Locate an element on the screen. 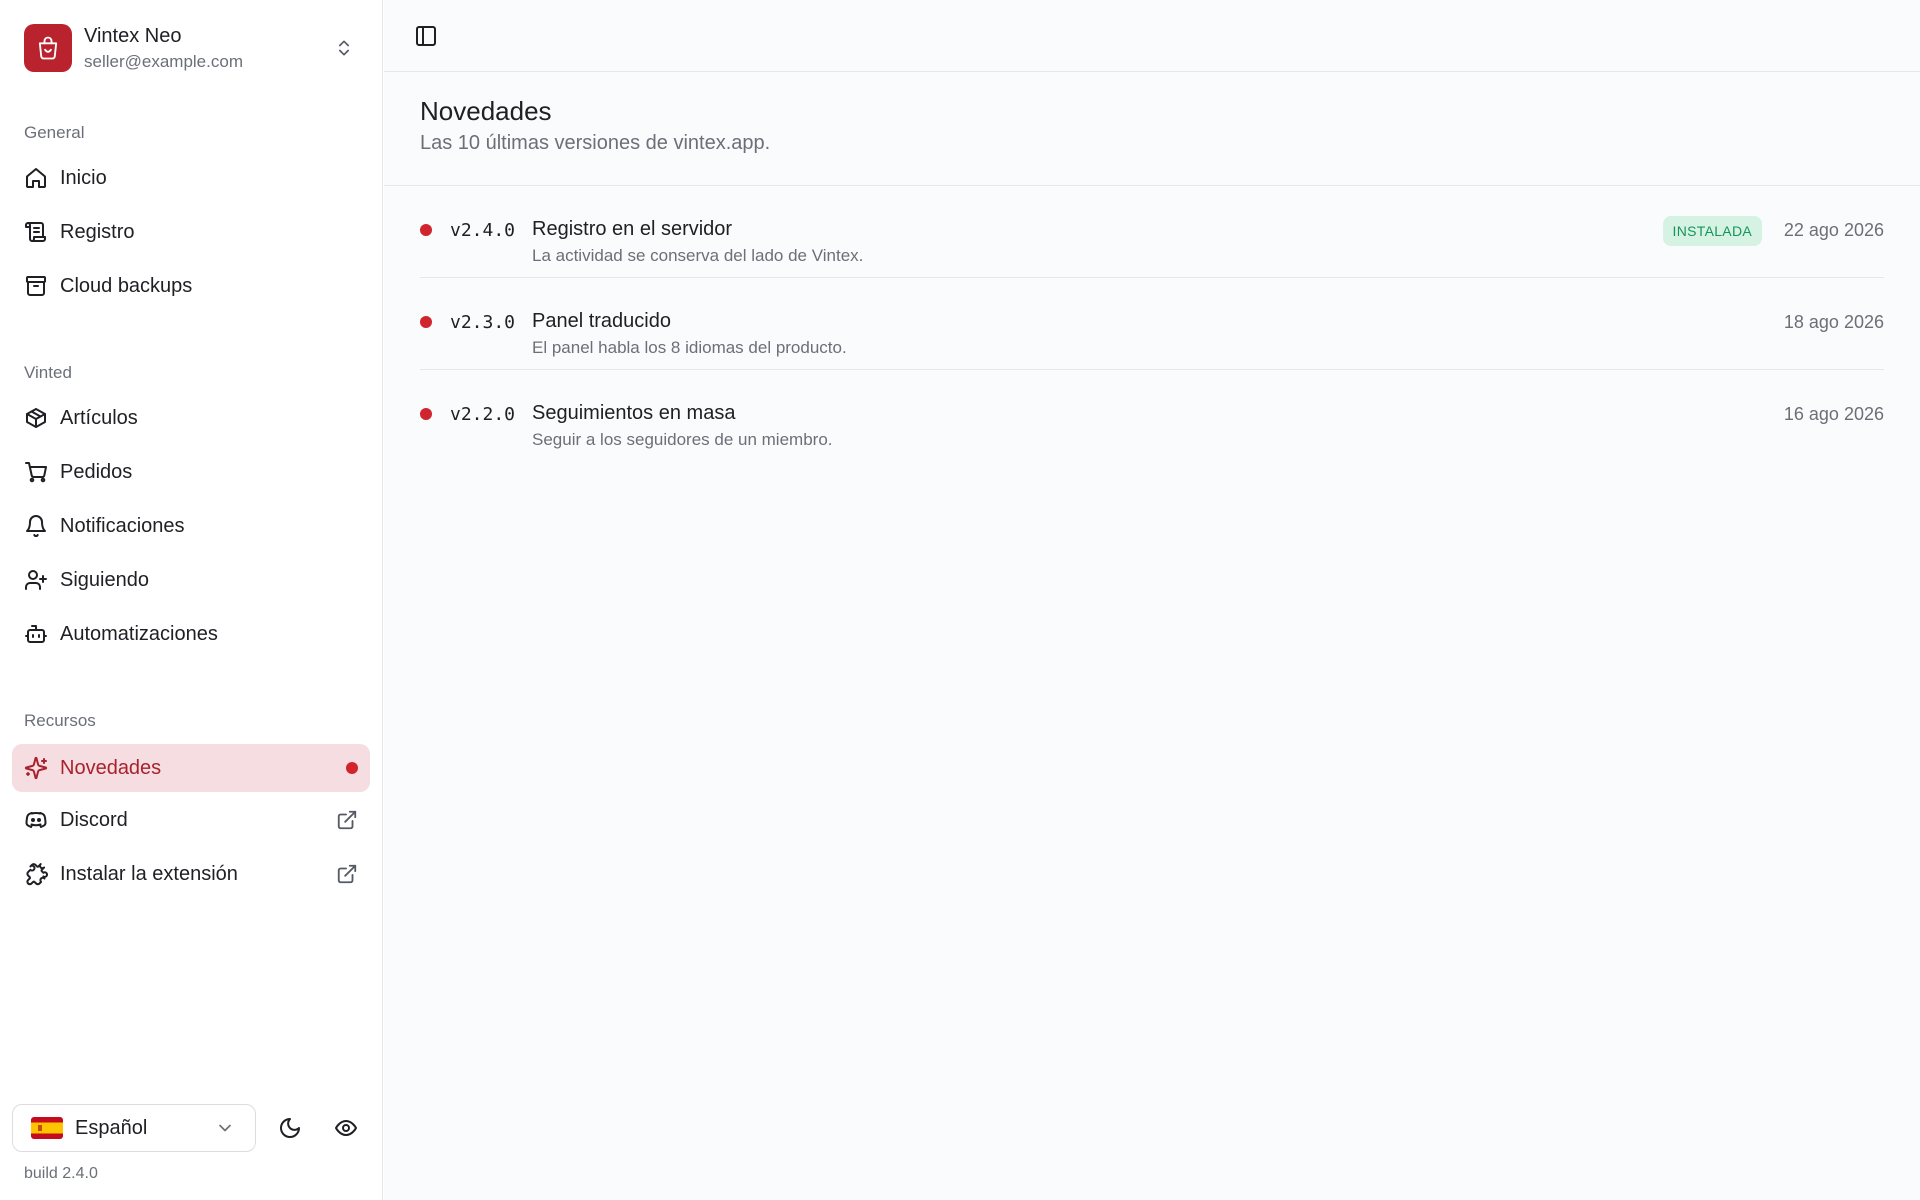 This screenshot has height=1200, width=1920. moon-icon is located at coordinates (290, 1128).